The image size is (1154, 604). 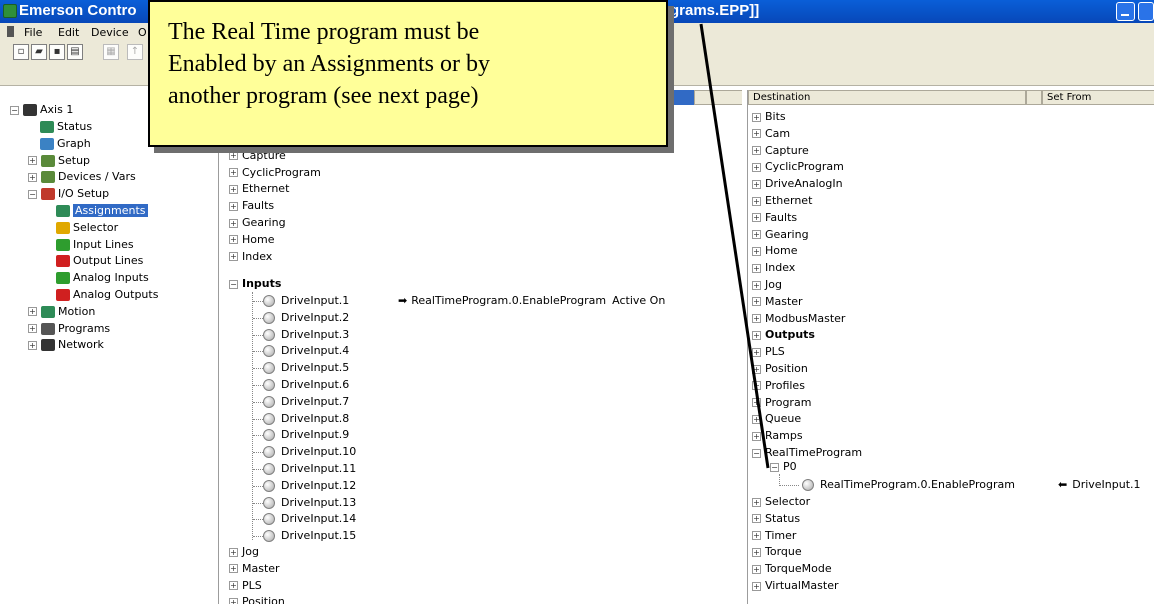 I want to click on destination-group-selector: + Selector, so click(x=781, y=502).